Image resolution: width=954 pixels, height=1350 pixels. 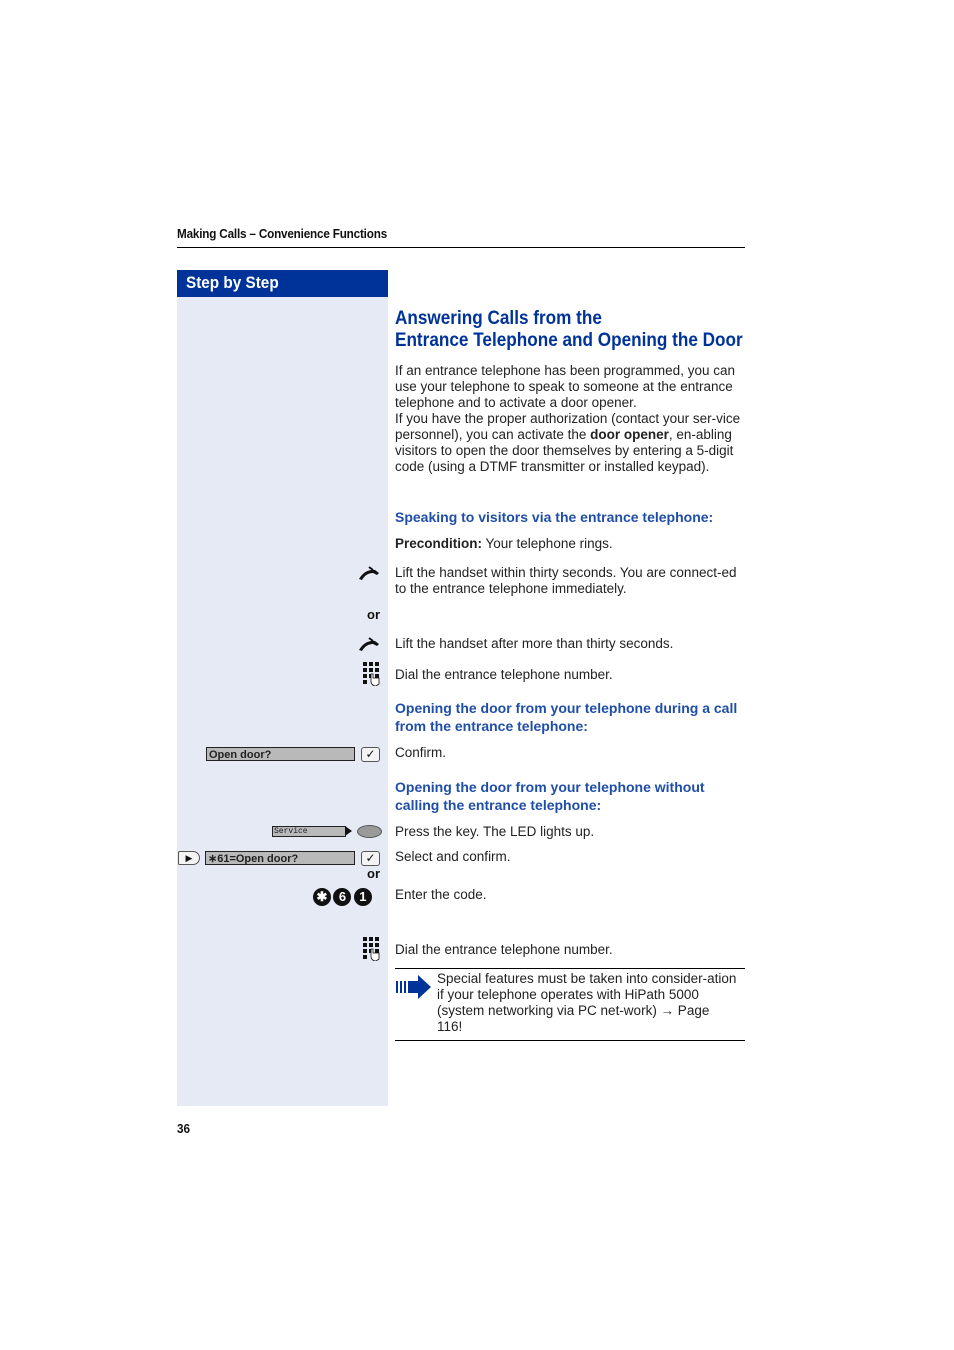 What do you see at coordinates (570, 968) in the screenshot?
I see `note-top-rule` at bounding box center [570, 968].